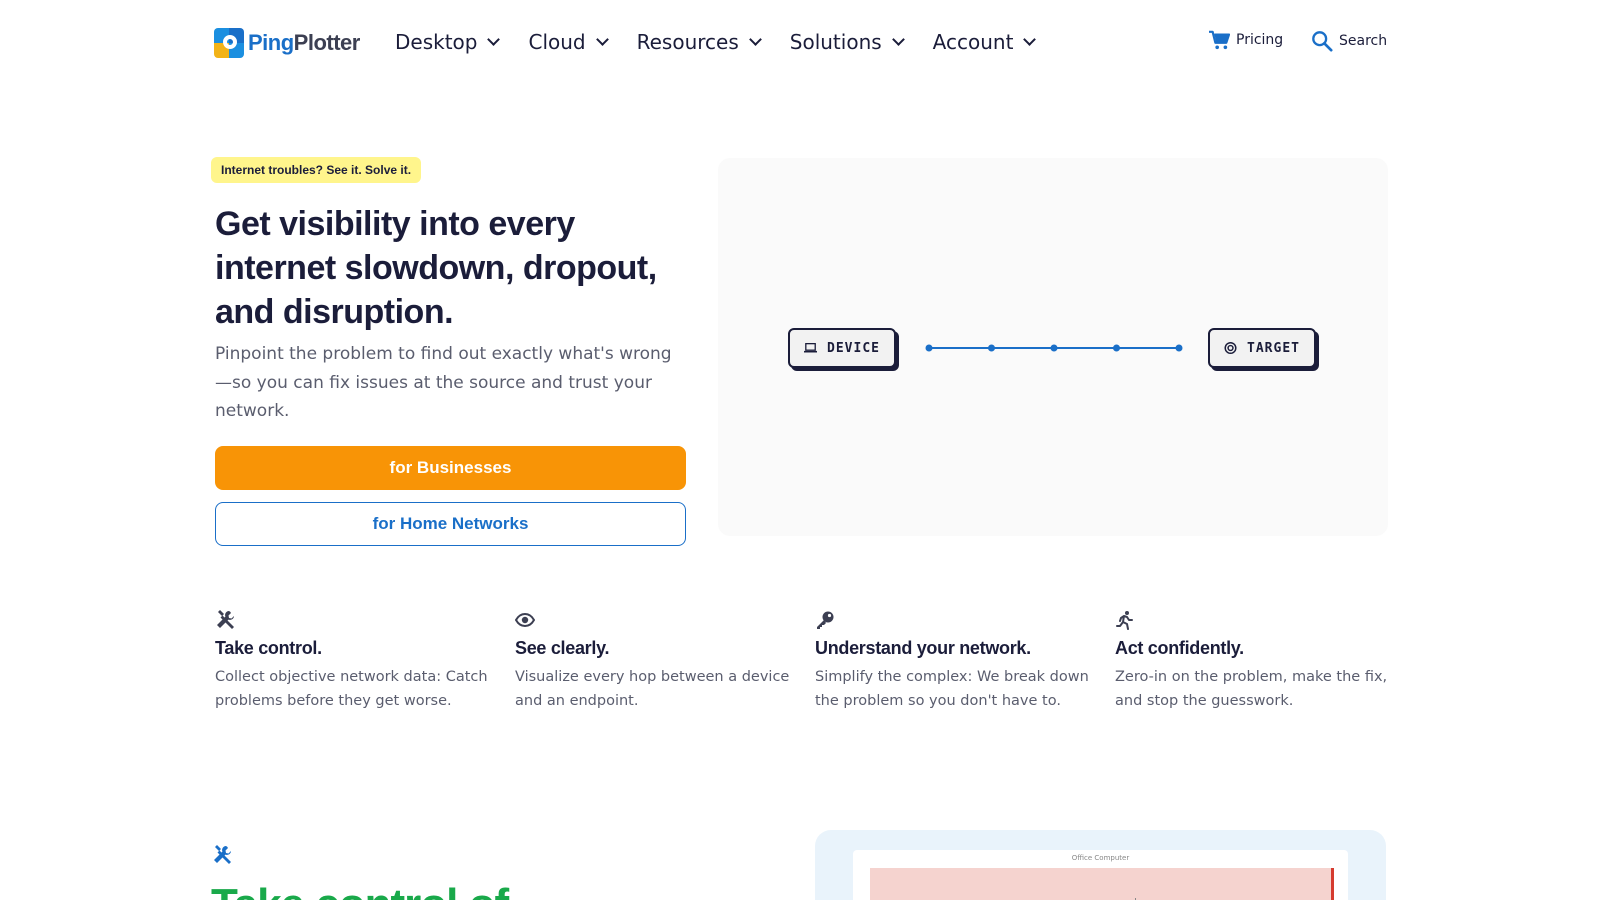 The height and width of the screenshot is (900, 1600). I want to click on route-line, so click(1054, 348).